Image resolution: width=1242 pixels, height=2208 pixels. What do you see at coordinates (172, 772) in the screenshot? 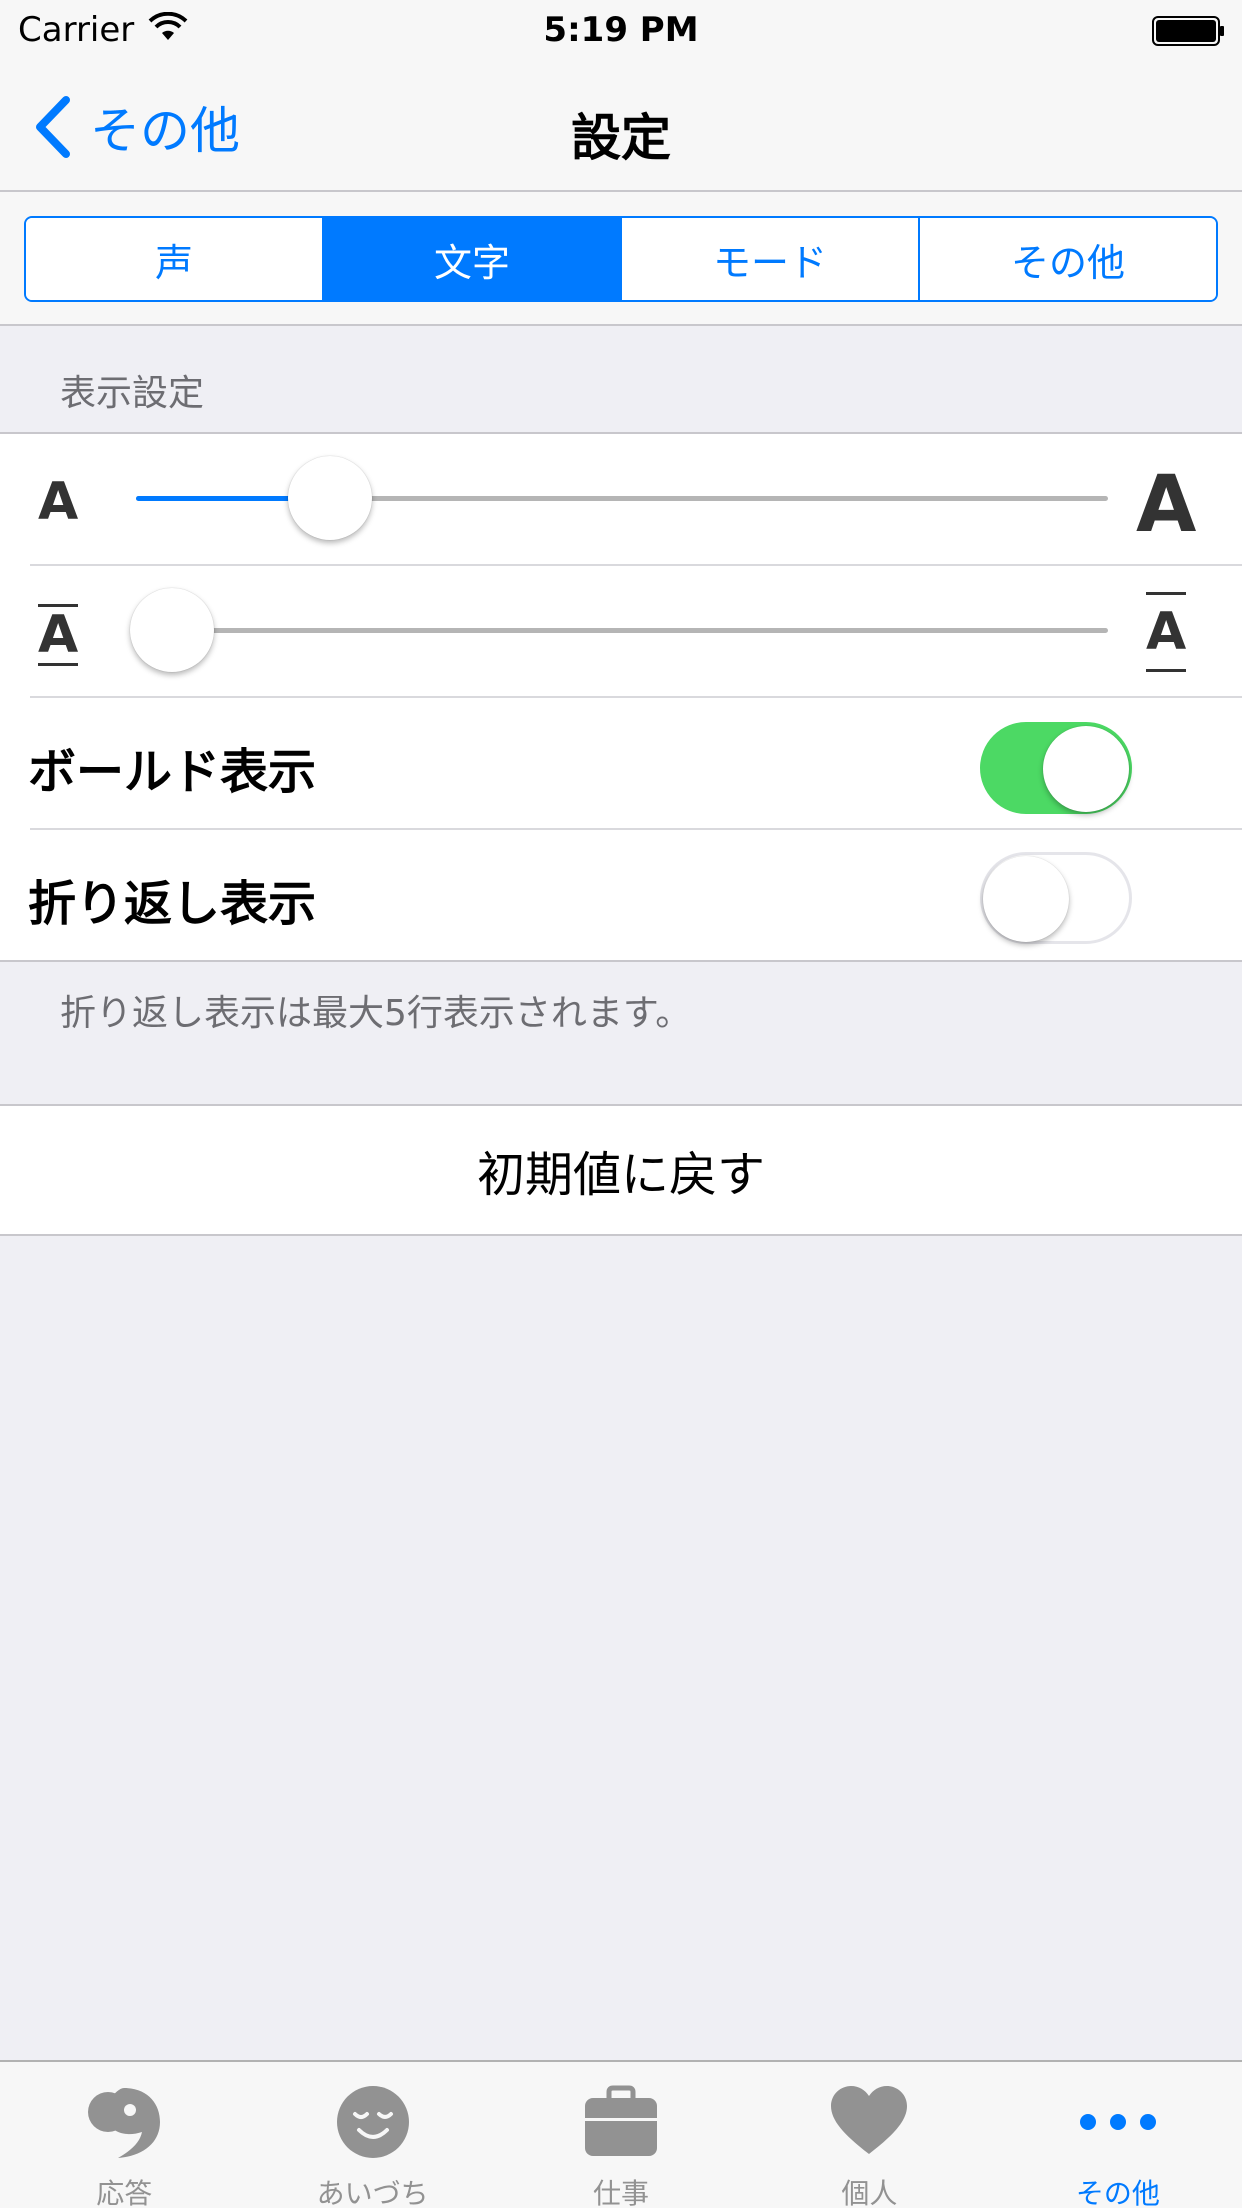
I see `bold-label: ボールド表示` at bounding box center [172, 772].